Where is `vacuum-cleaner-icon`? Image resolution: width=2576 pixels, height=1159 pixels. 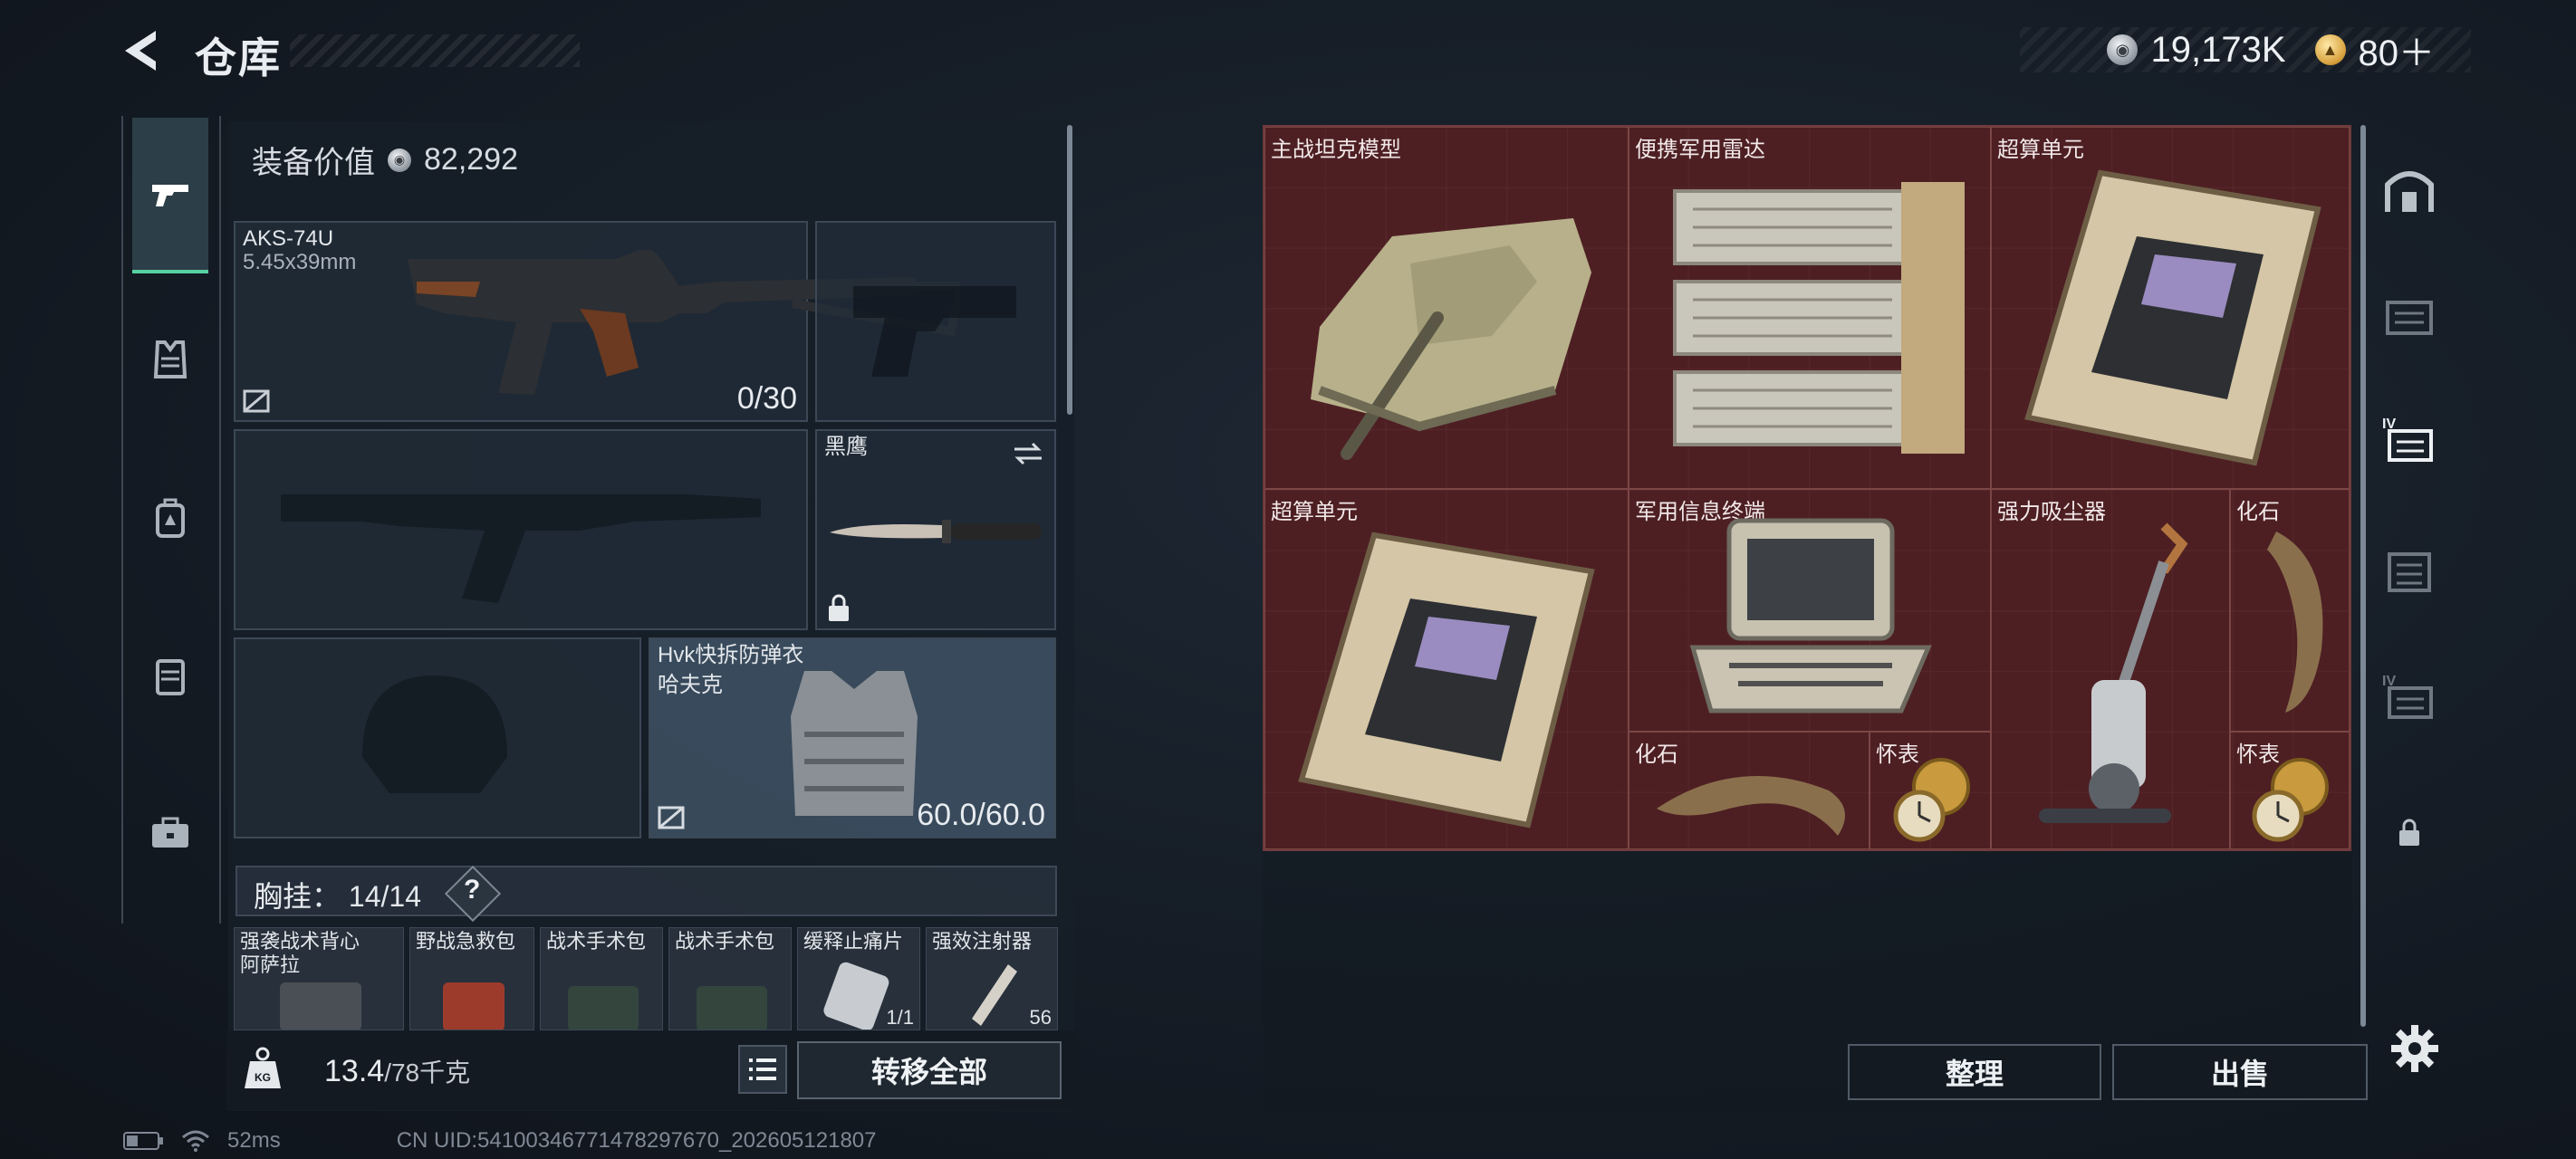
vacuum-cleaner-icon is located at coordinates (2113, 672).